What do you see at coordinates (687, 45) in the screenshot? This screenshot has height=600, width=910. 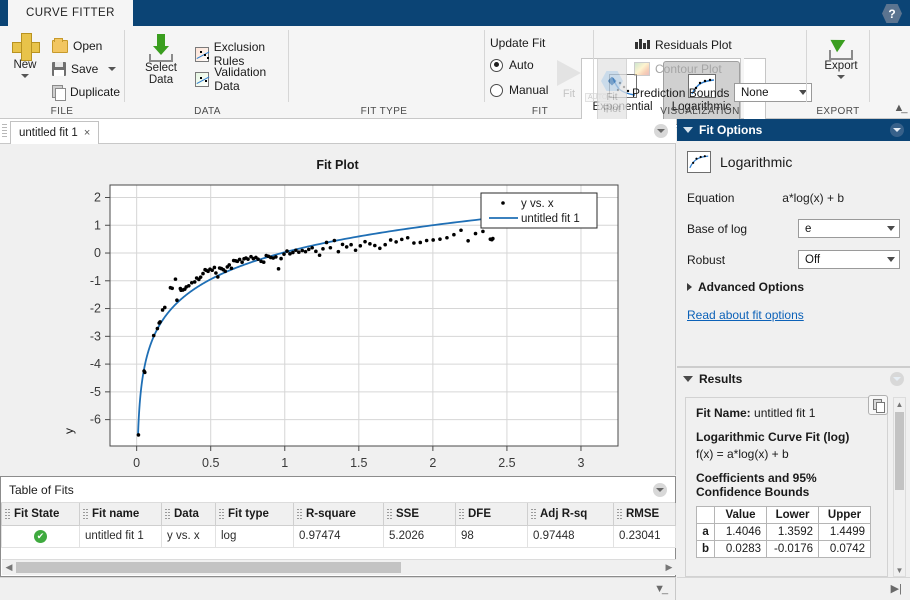 I see `residuals-plot-button: Residuals Plot` at bounding box center [687, 45].